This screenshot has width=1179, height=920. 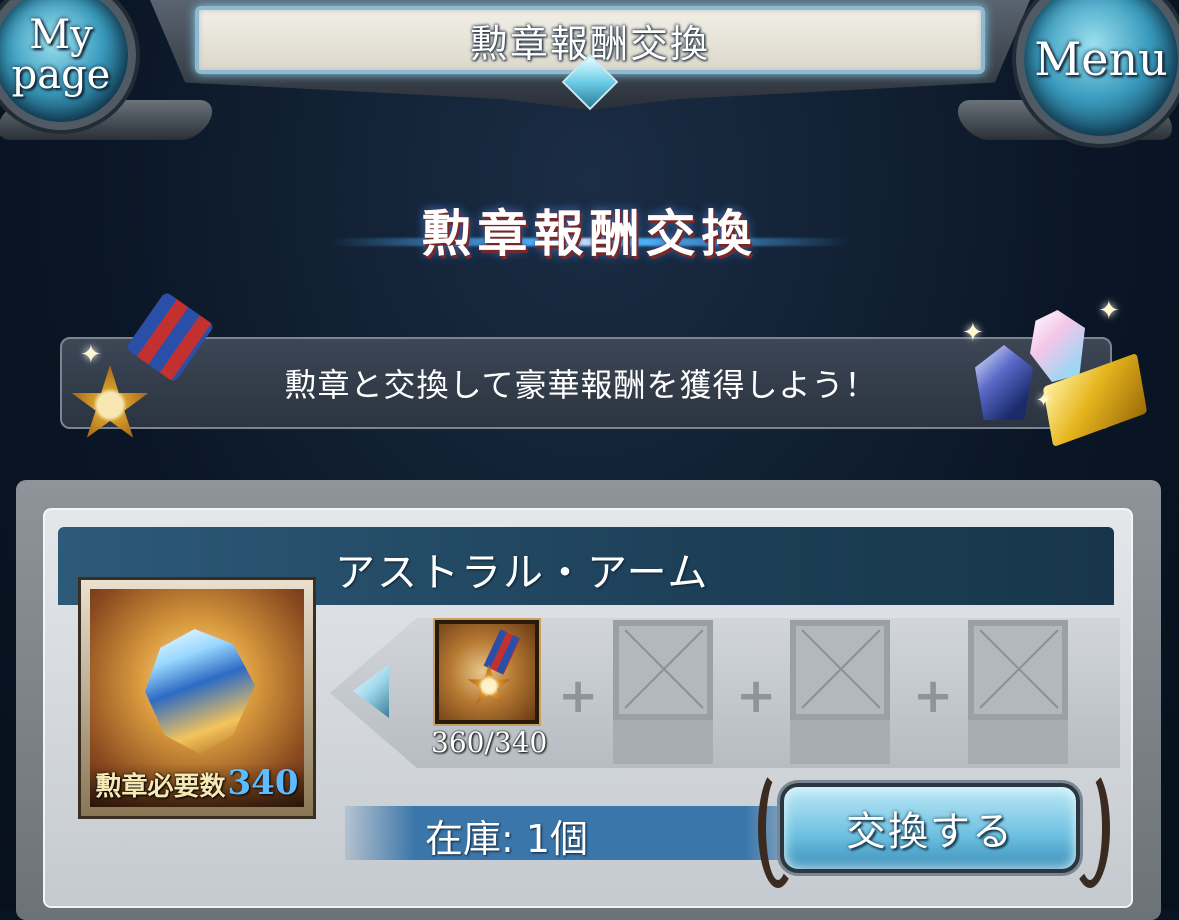 What do you see at coordinates (1101, 59) in the screenshot?
I see `menu-label: Menu` at bounding box center [1101, 59].